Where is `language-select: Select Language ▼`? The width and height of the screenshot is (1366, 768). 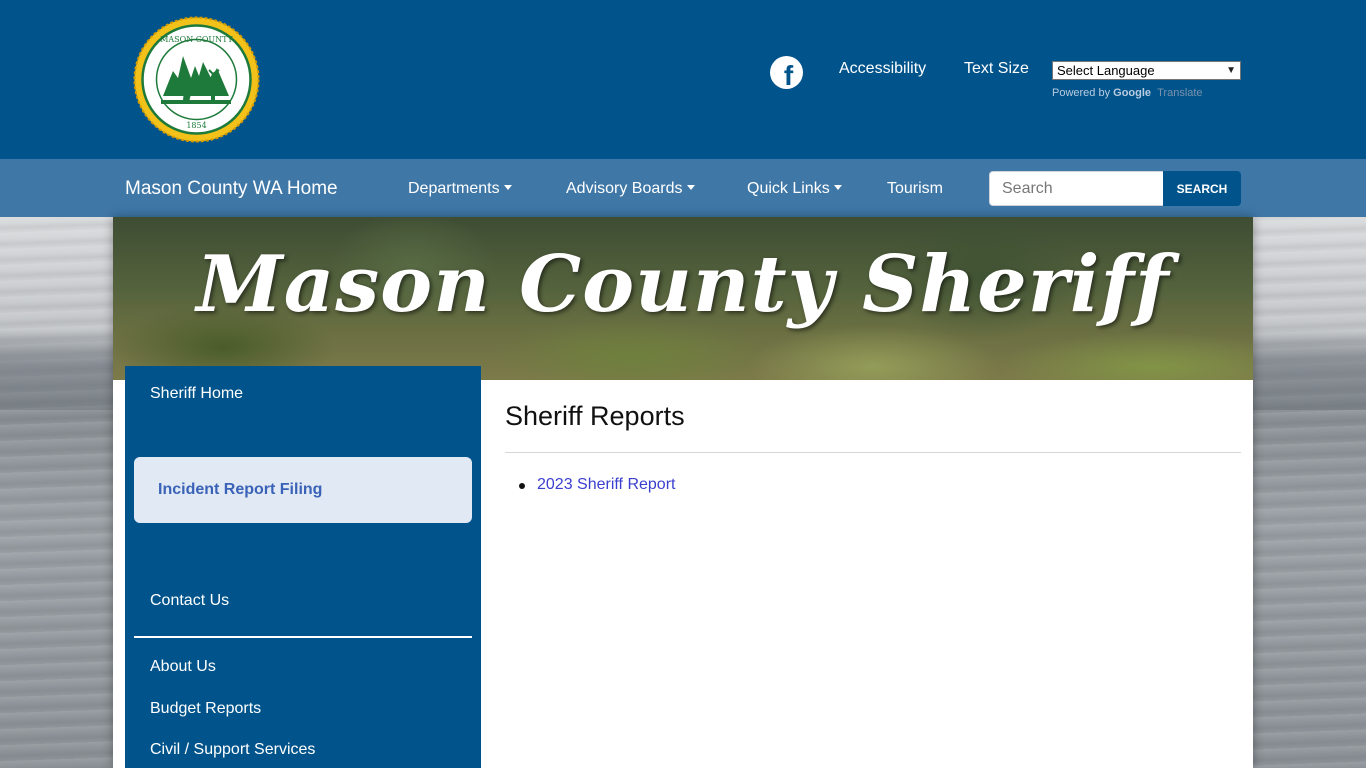
language-select: Select Language ▼ is located at coordinates (1146, 70).